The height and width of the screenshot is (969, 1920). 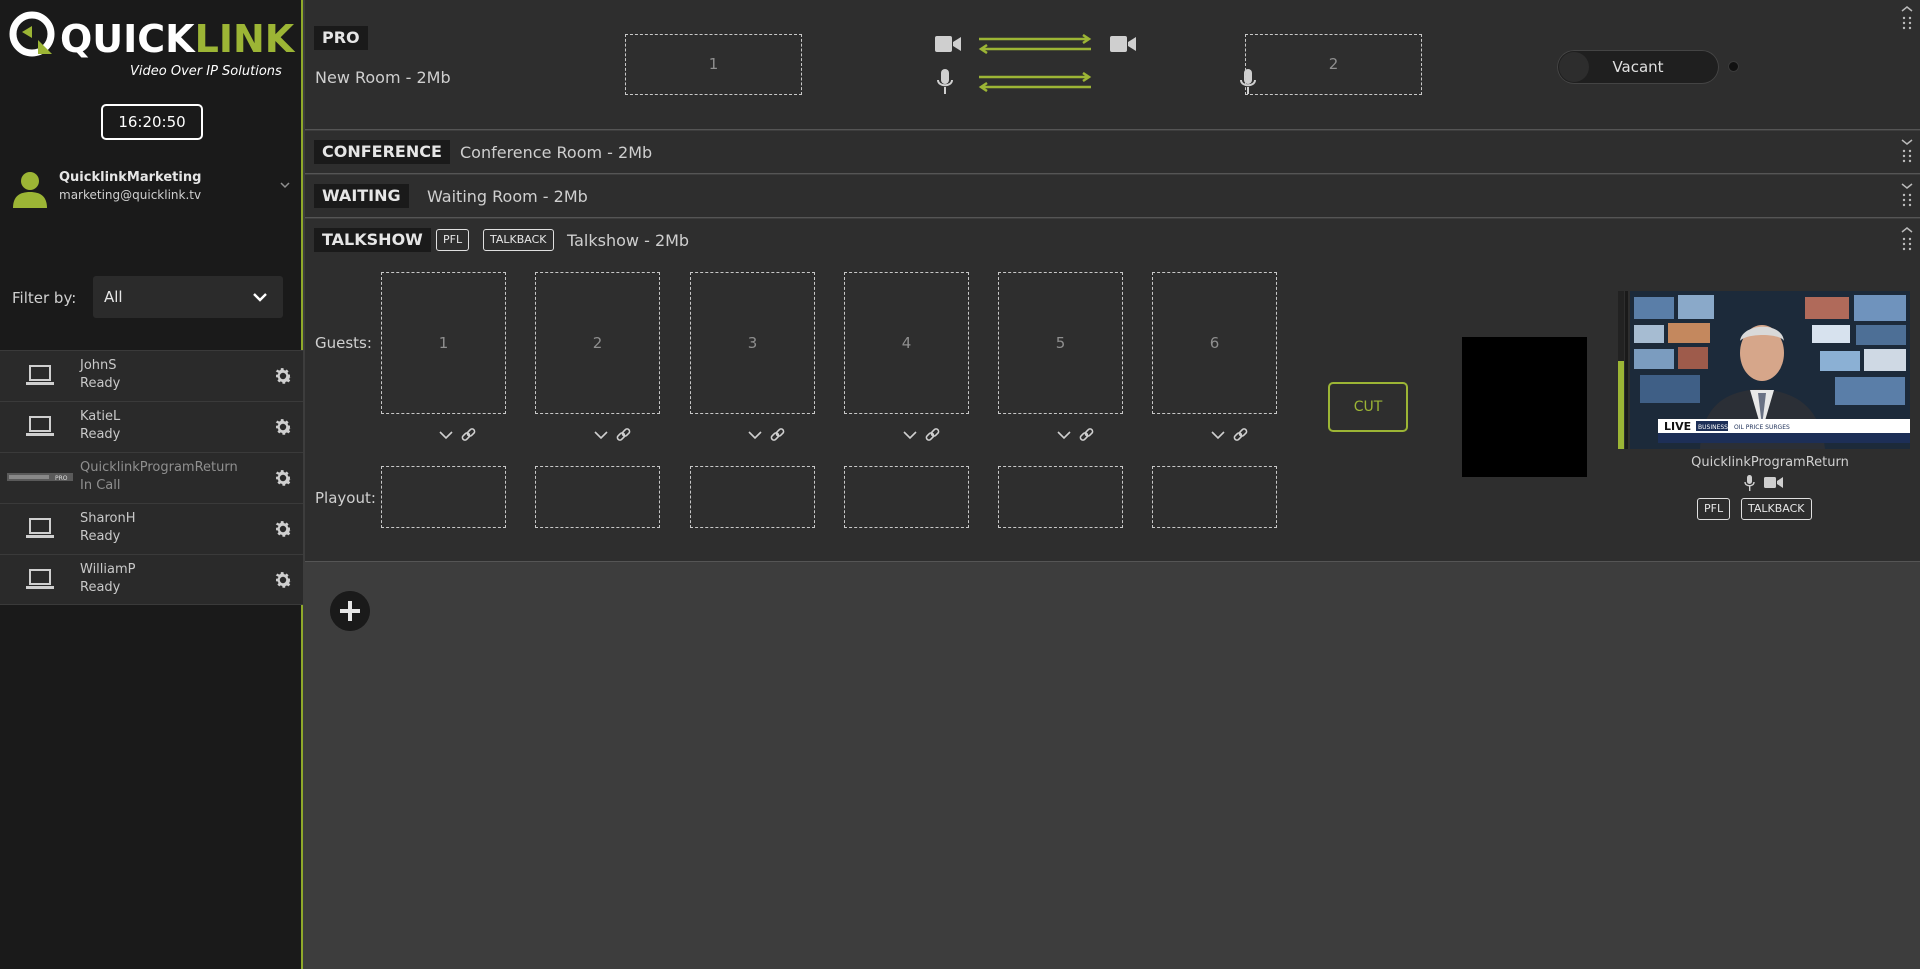 What do you see at coordinates (108, 569) in the screenshot?
I see `participant-name: WilliamP` at bounding box center [108, 569].